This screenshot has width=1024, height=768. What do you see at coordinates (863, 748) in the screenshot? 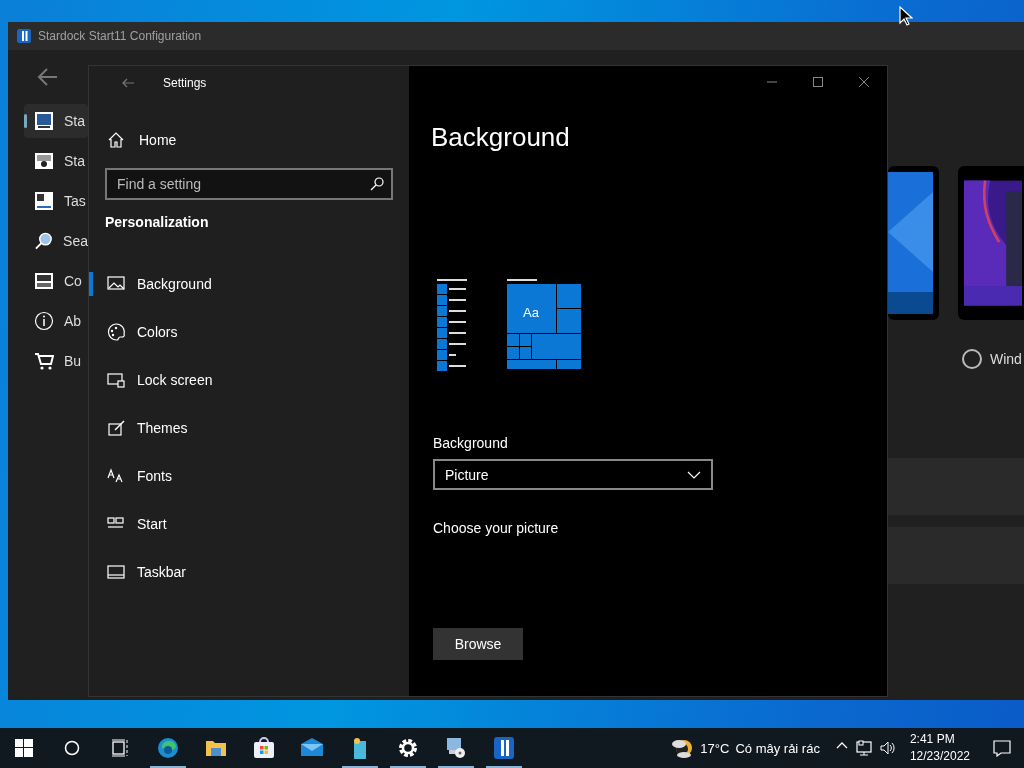
I see `network-icon` at bounding box center [863, 748].